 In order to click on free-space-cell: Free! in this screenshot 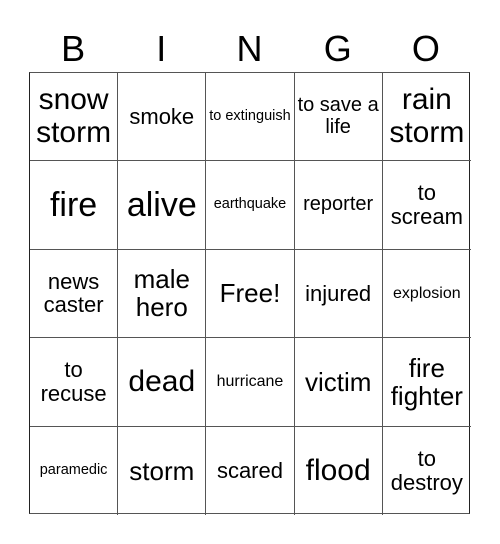, I will do `click(250, 294)`.